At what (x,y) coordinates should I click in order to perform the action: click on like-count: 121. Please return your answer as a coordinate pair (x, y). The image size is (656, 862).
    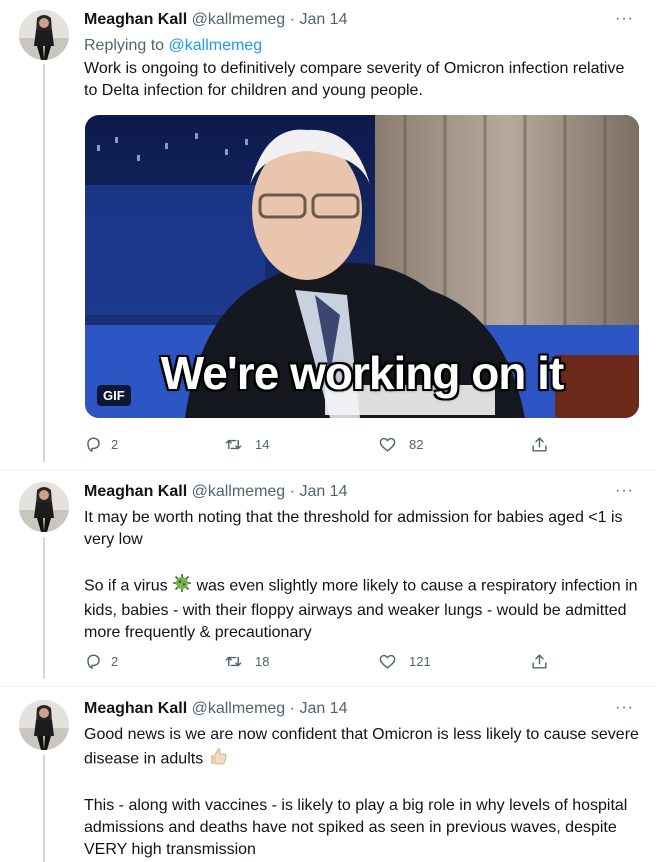
    Looking at the image, I should click on (420, 661).